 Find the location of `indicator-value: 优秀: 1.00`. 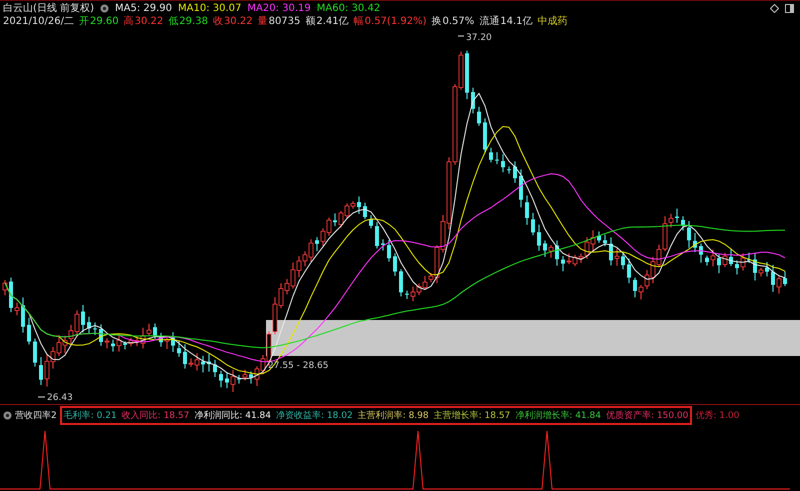

indicator-value: 优秀: 1.00 is located at coordinates (717, 416).